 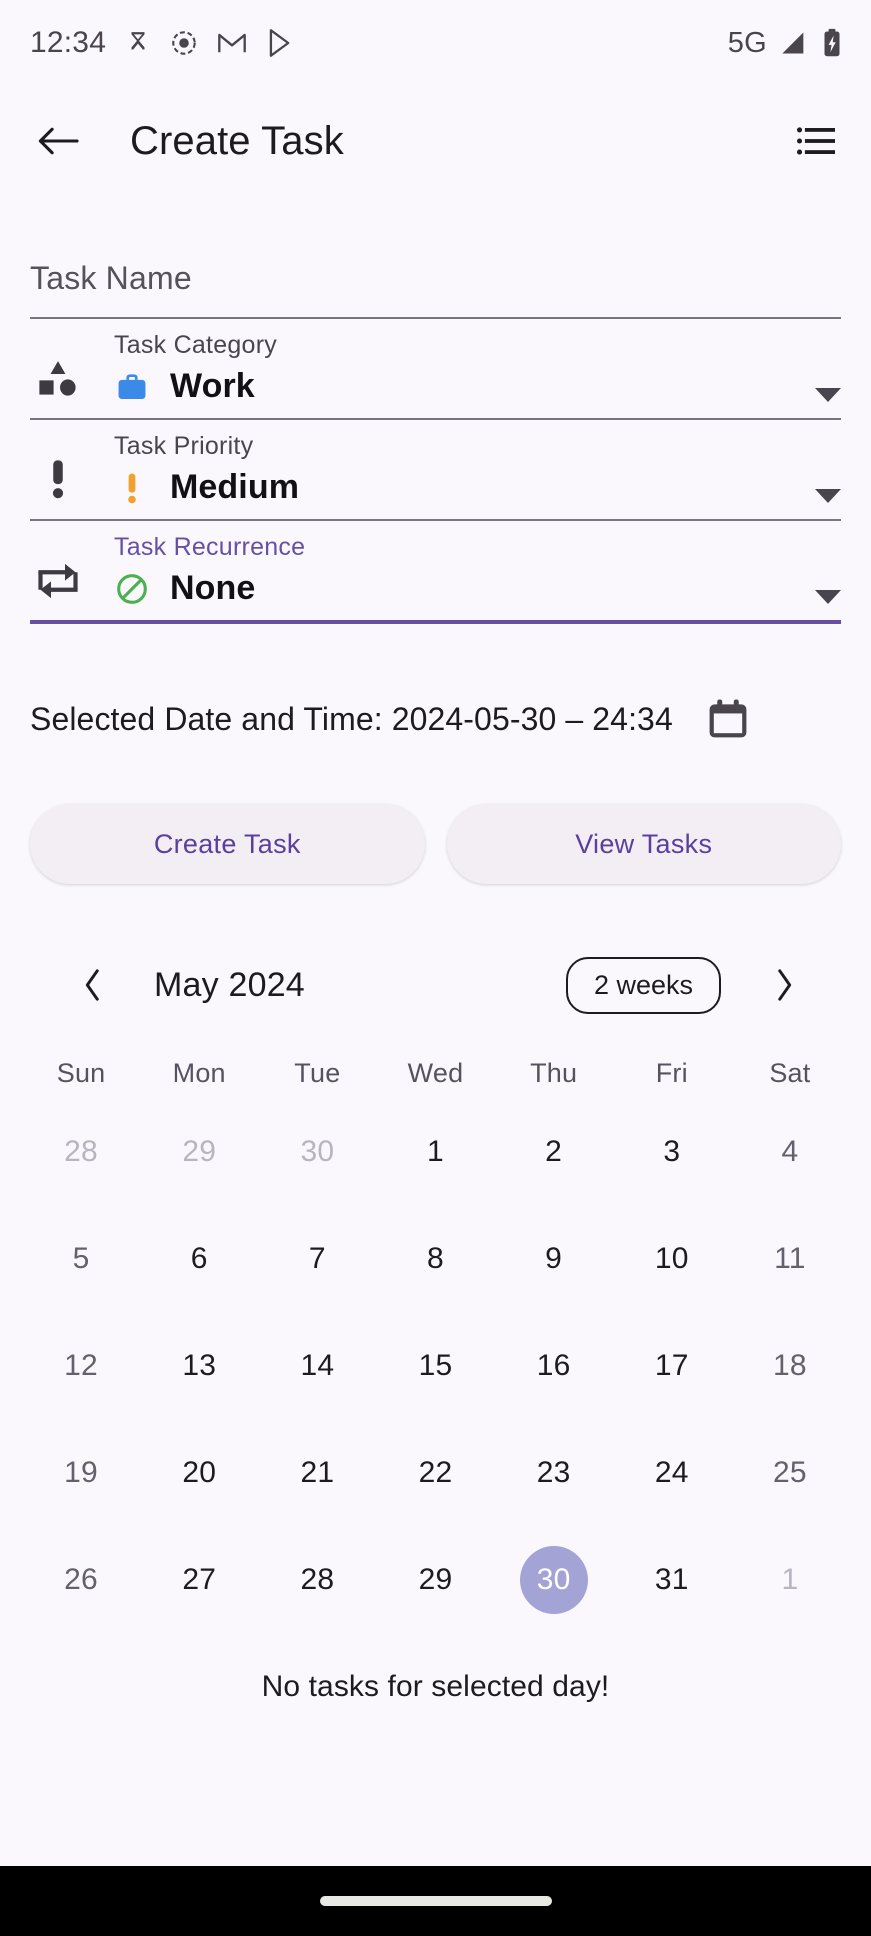 I want to click on calendar-day-number: 3, so click(x=672, y=1152).